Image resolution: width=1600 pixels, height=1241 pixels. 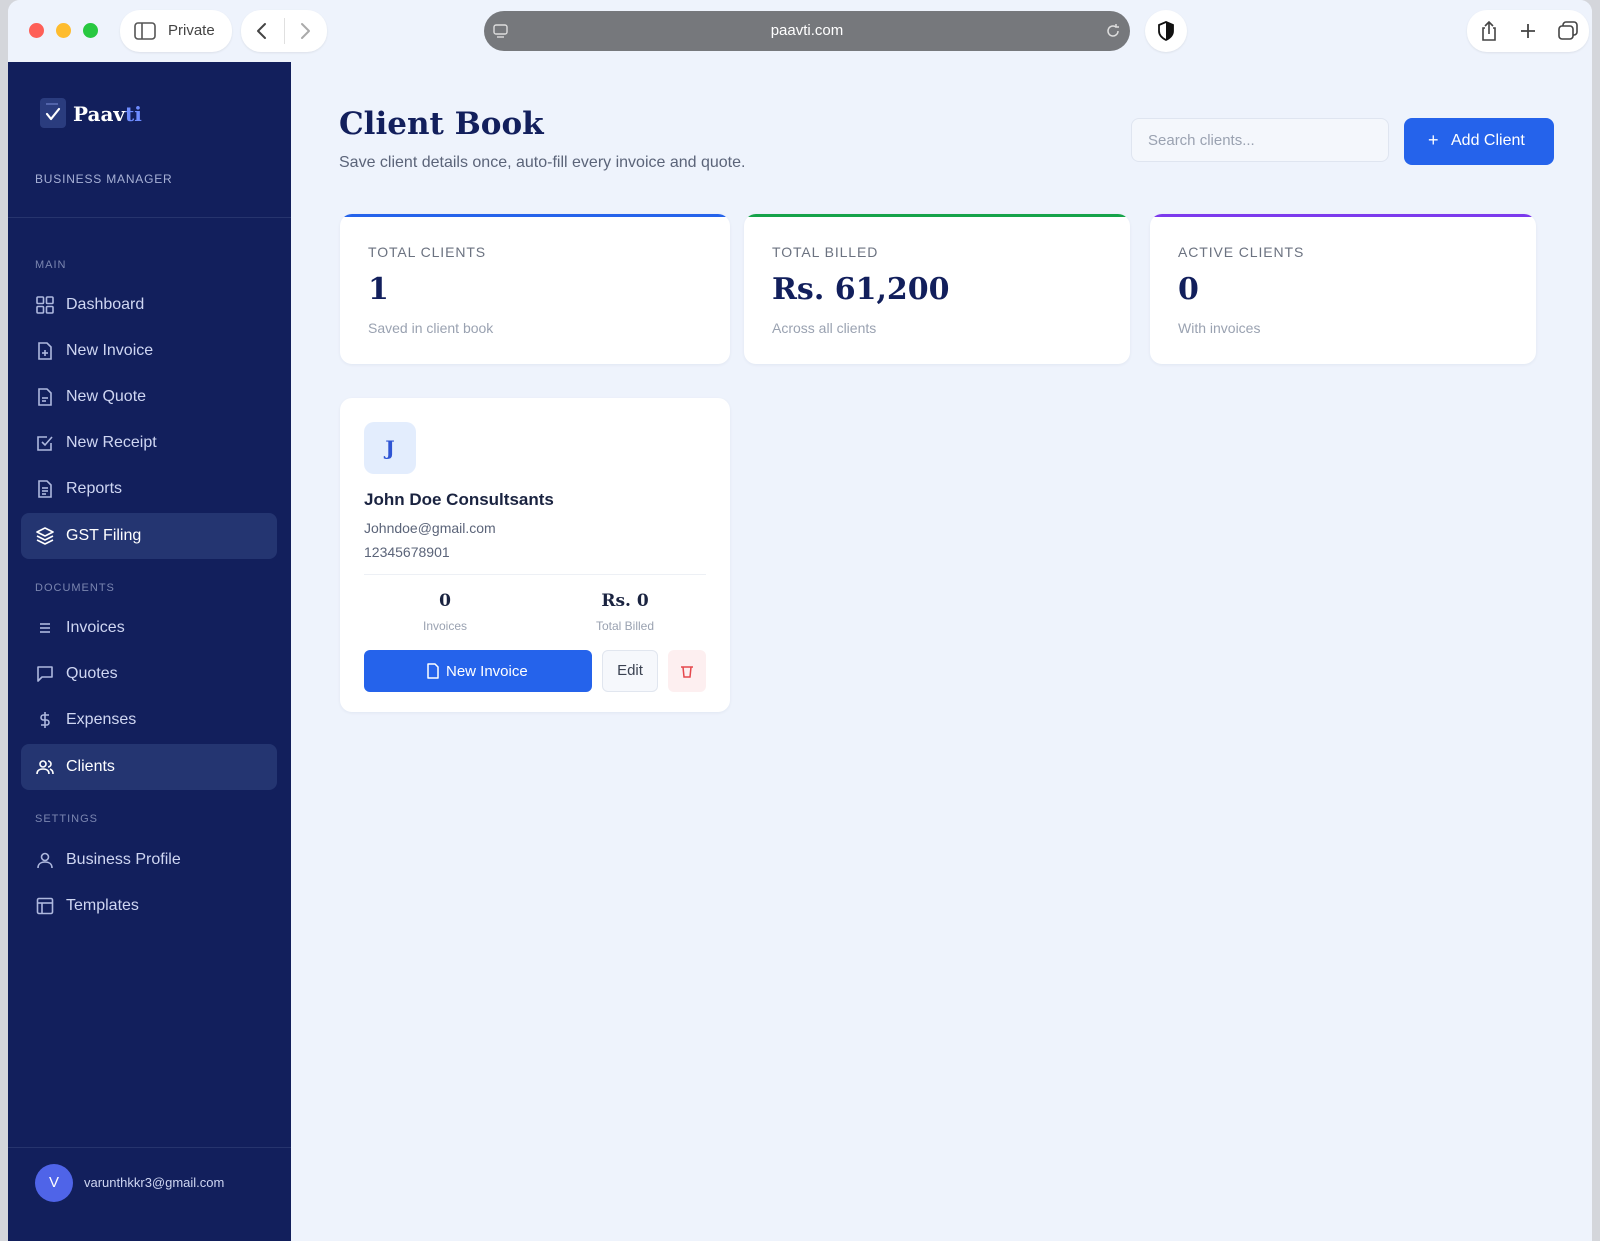 I want to click on stat-label: TOTAL BILLED, so click(x=825, y=252).